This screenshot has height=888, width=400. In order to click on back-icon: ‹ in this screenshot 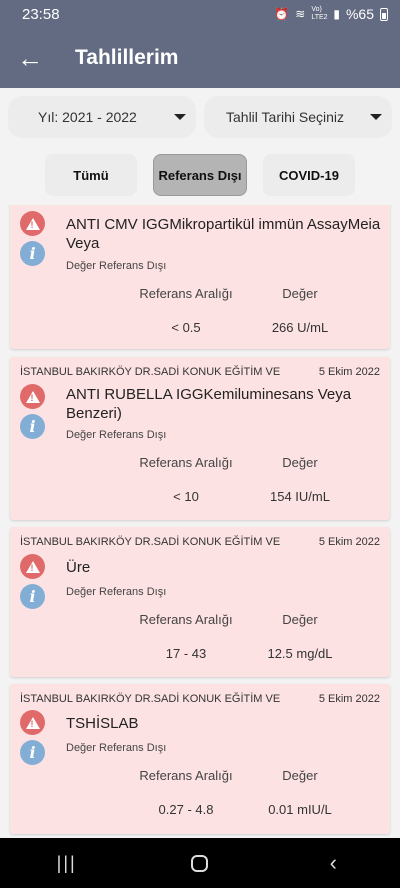, I will do `click(333, 863)`.